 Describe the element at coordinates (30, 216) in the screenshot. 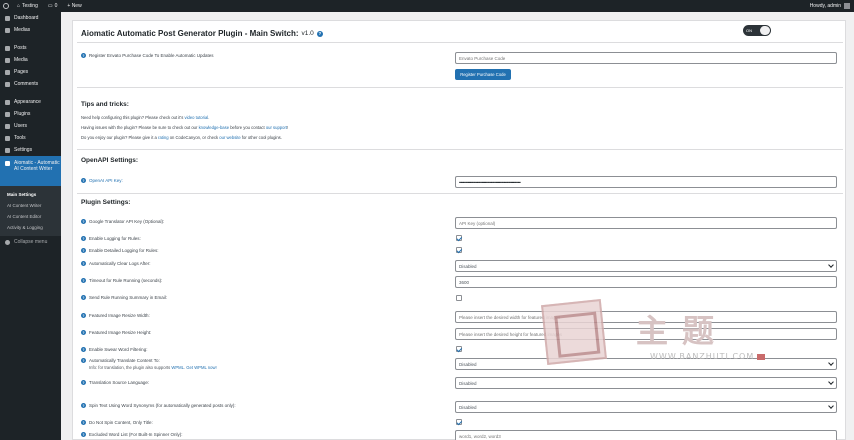

I see `submenu-ai-content-editor: AI Content Editor` at that location.